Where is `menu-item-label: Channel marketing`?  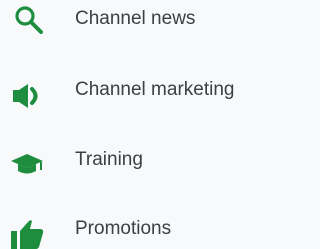
menu-item-label: Channel marketing is located at coordinates (155, 89).